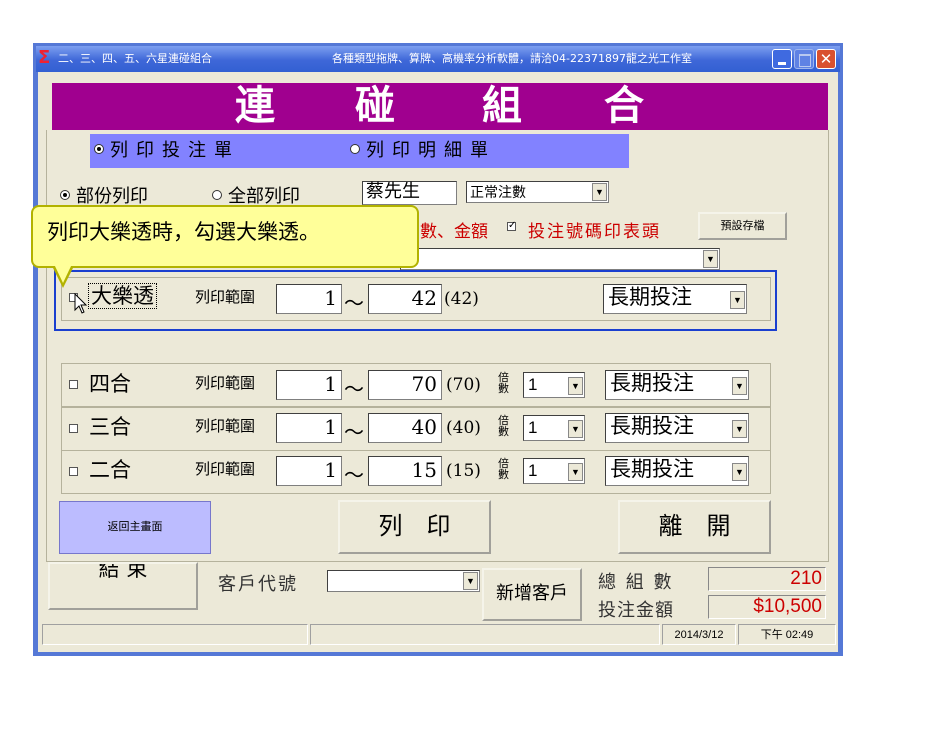  What do you see at coordinates (431, 150) in the screenshot?
I see `radio-label: 列印明細單` at bounding box center [431, 150].